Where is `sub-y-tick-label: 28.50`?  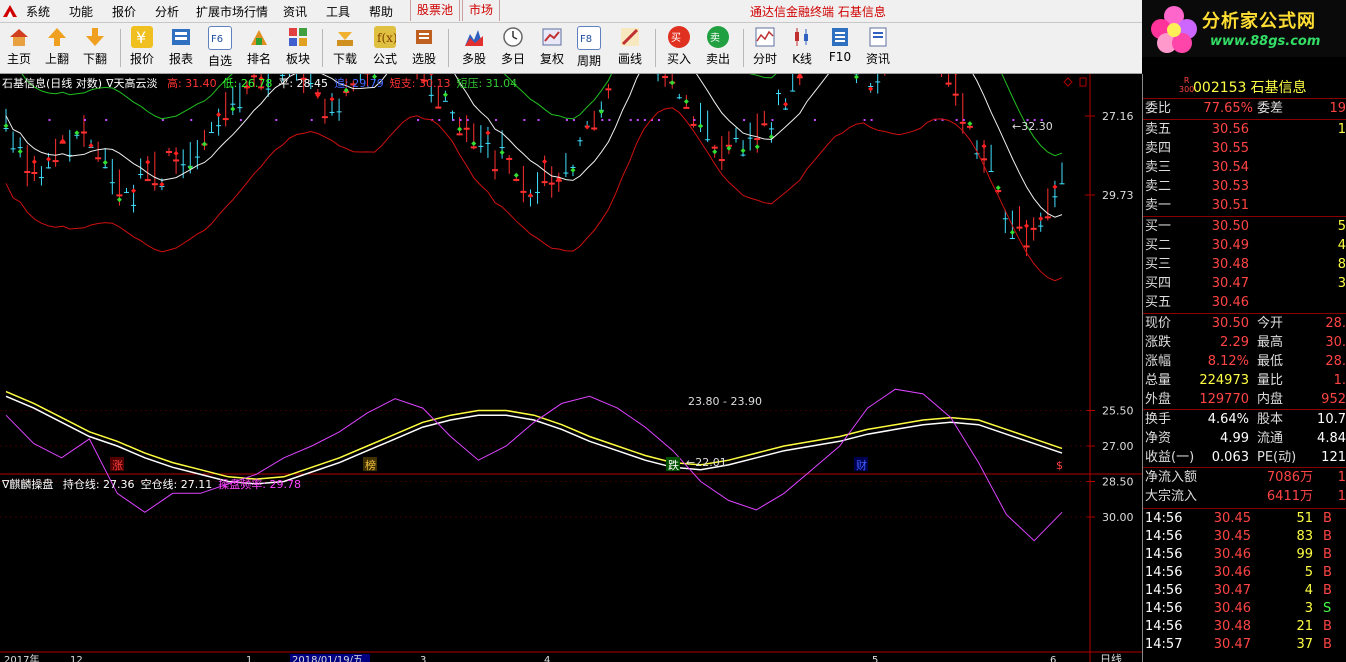 sub-y-tick-label: 28.50 is located at coordinates (1118, 482).